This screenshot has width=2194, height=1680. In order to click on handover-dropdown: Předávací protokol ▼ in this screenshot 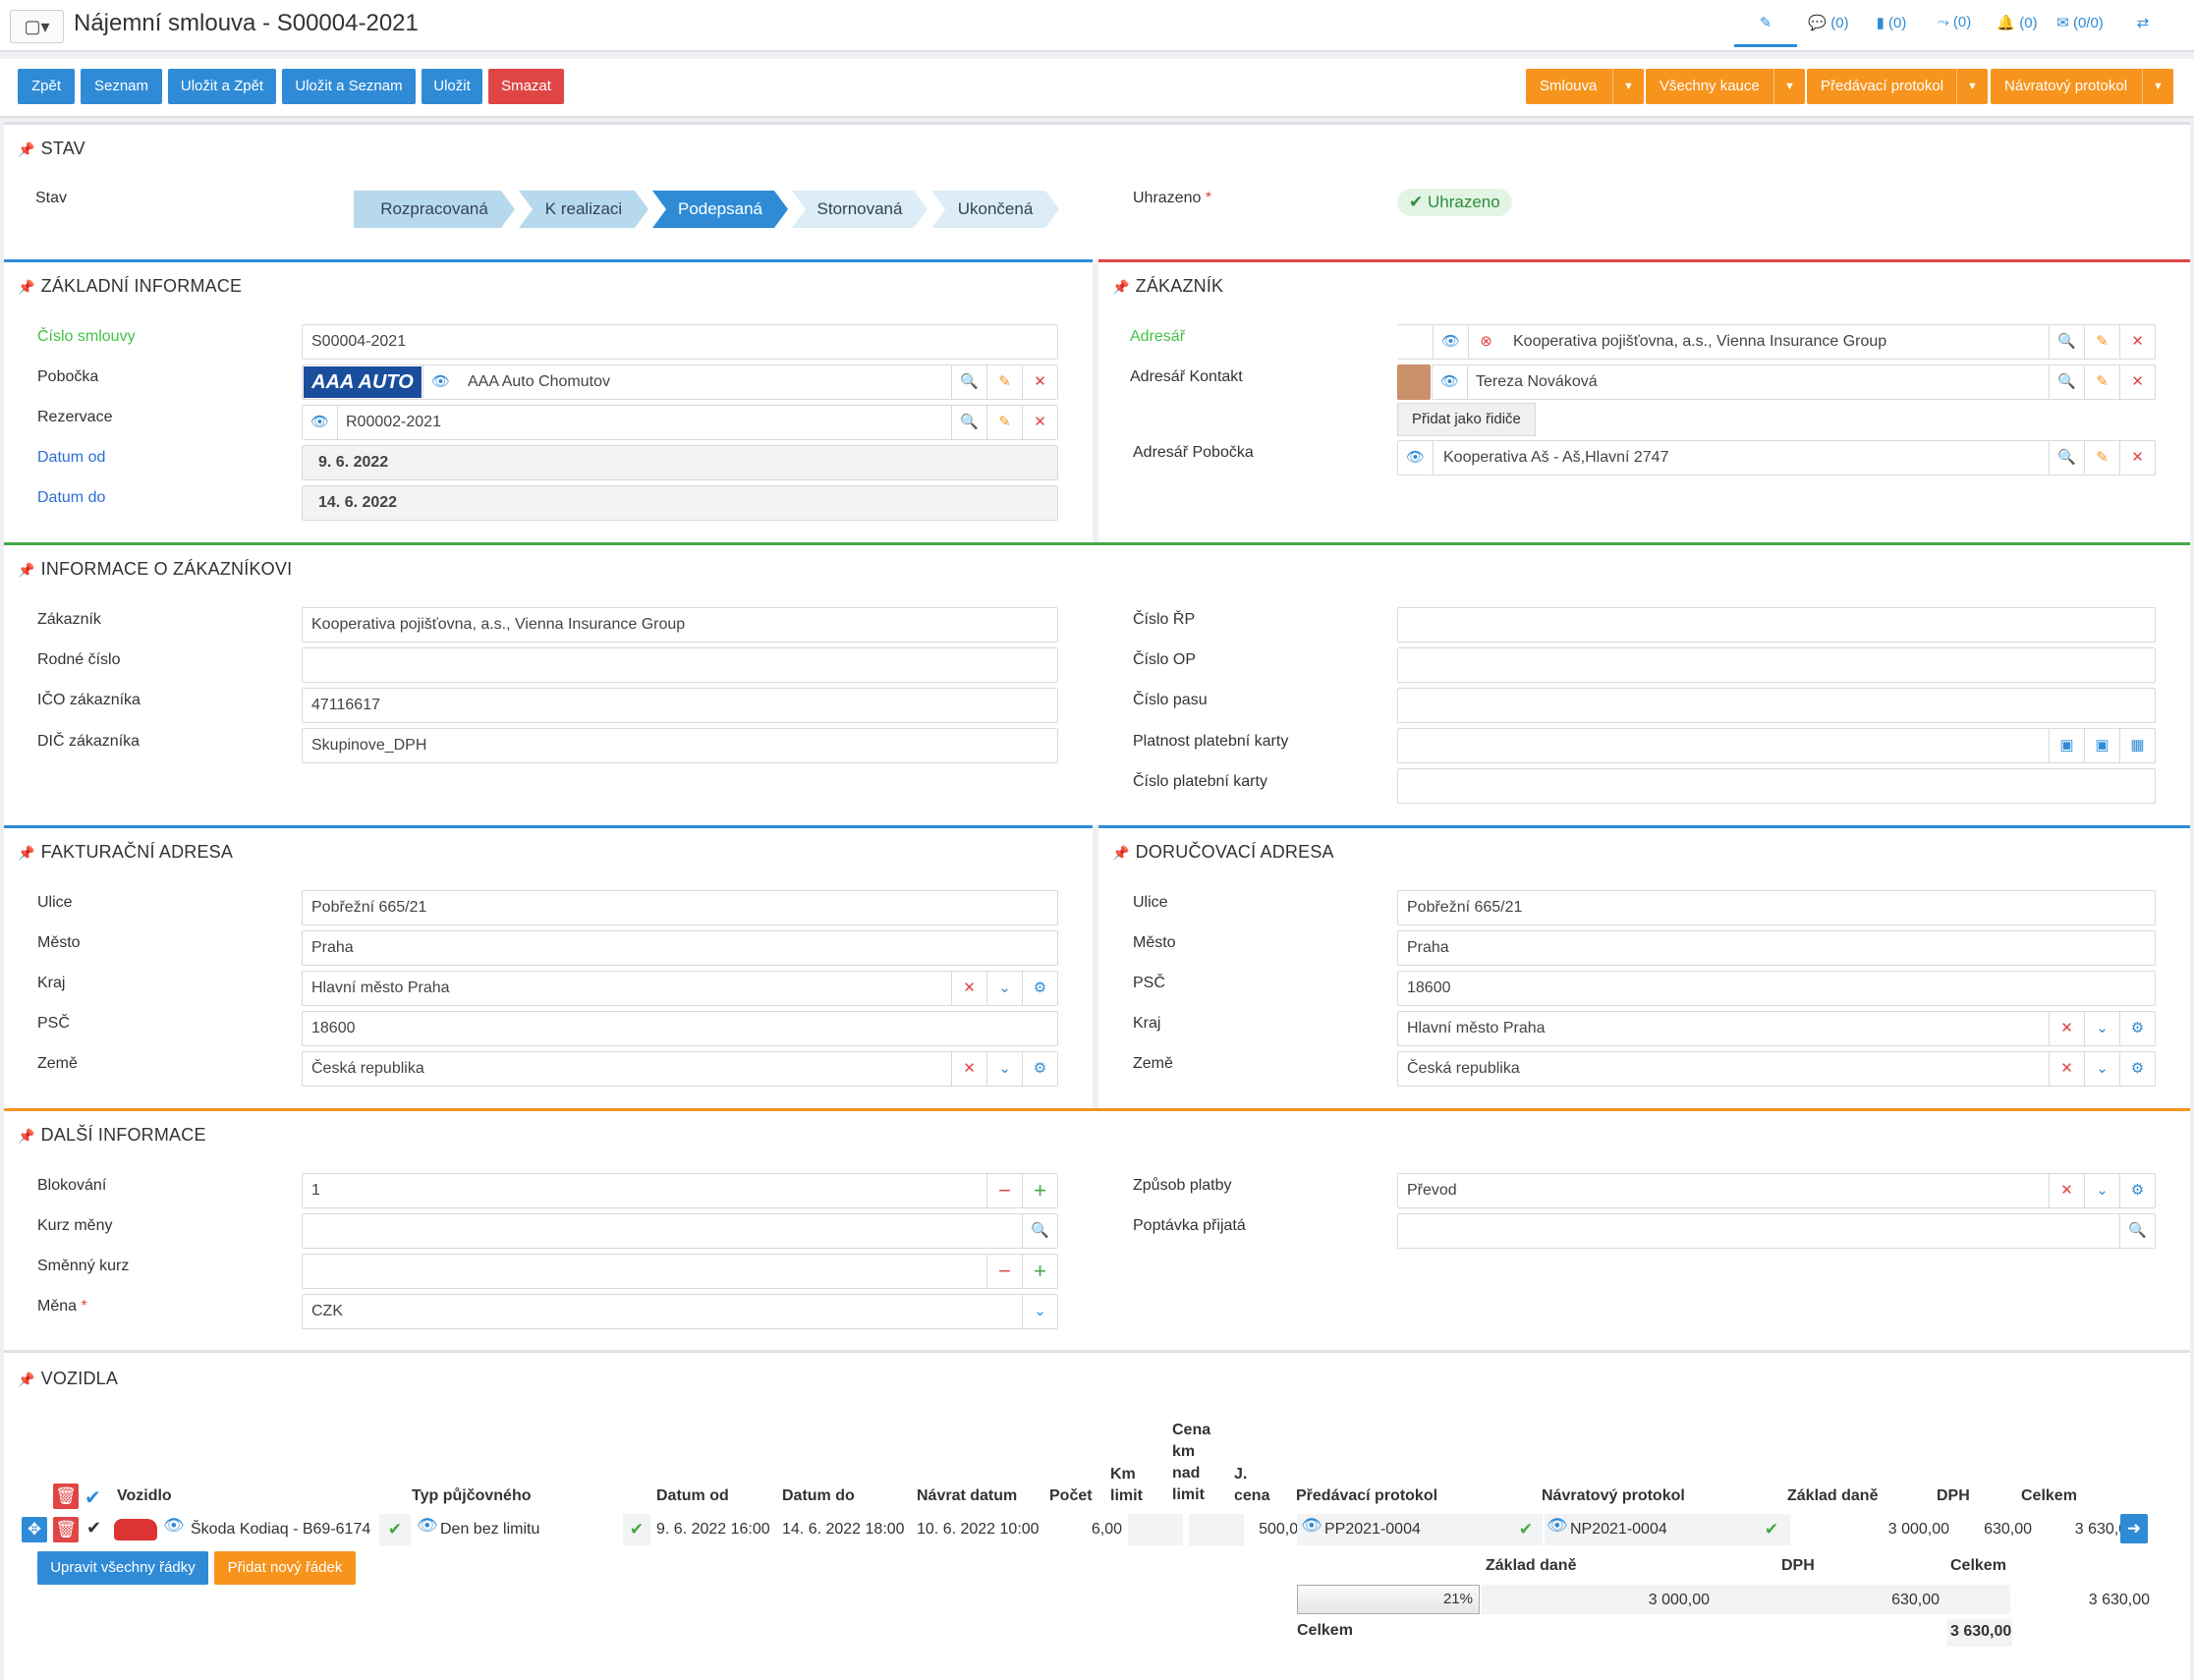, I will do `click(1898, 86)`.